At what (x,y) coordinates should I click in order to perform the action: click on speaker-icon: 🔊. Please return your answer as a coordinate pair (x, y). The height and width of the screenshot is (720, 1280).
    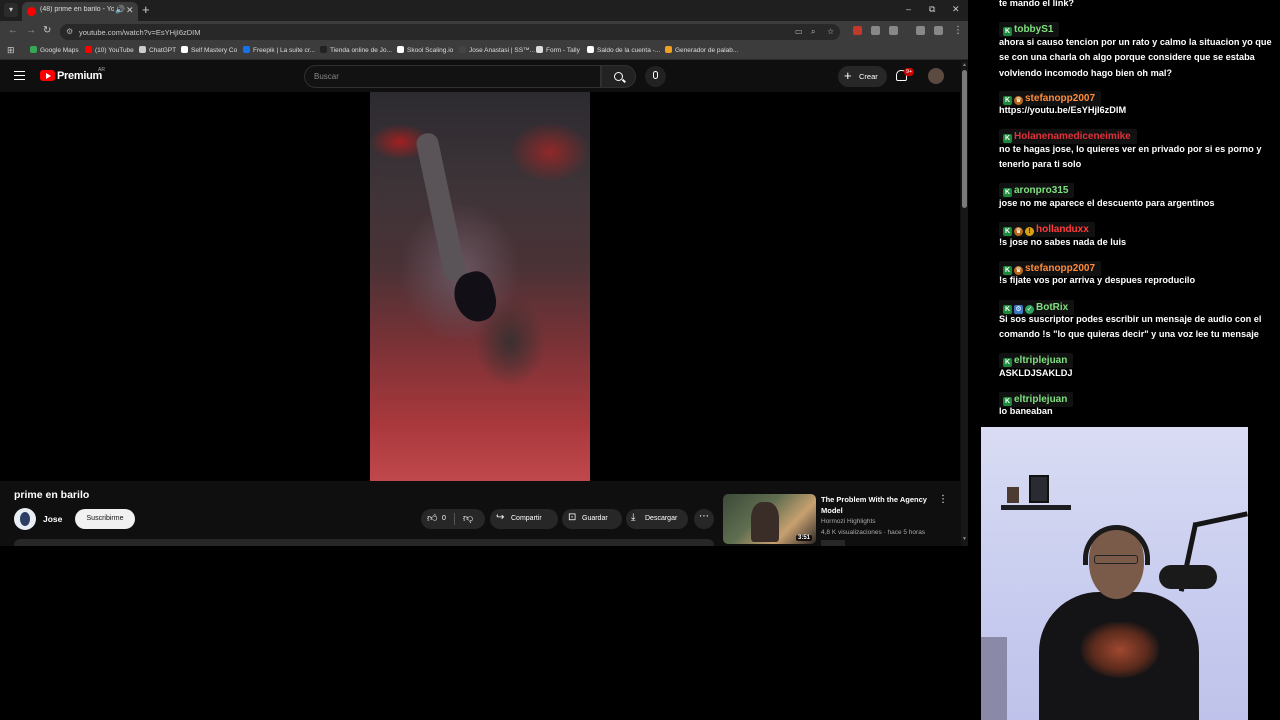
    Looking at the image, I should click on (120, 9).